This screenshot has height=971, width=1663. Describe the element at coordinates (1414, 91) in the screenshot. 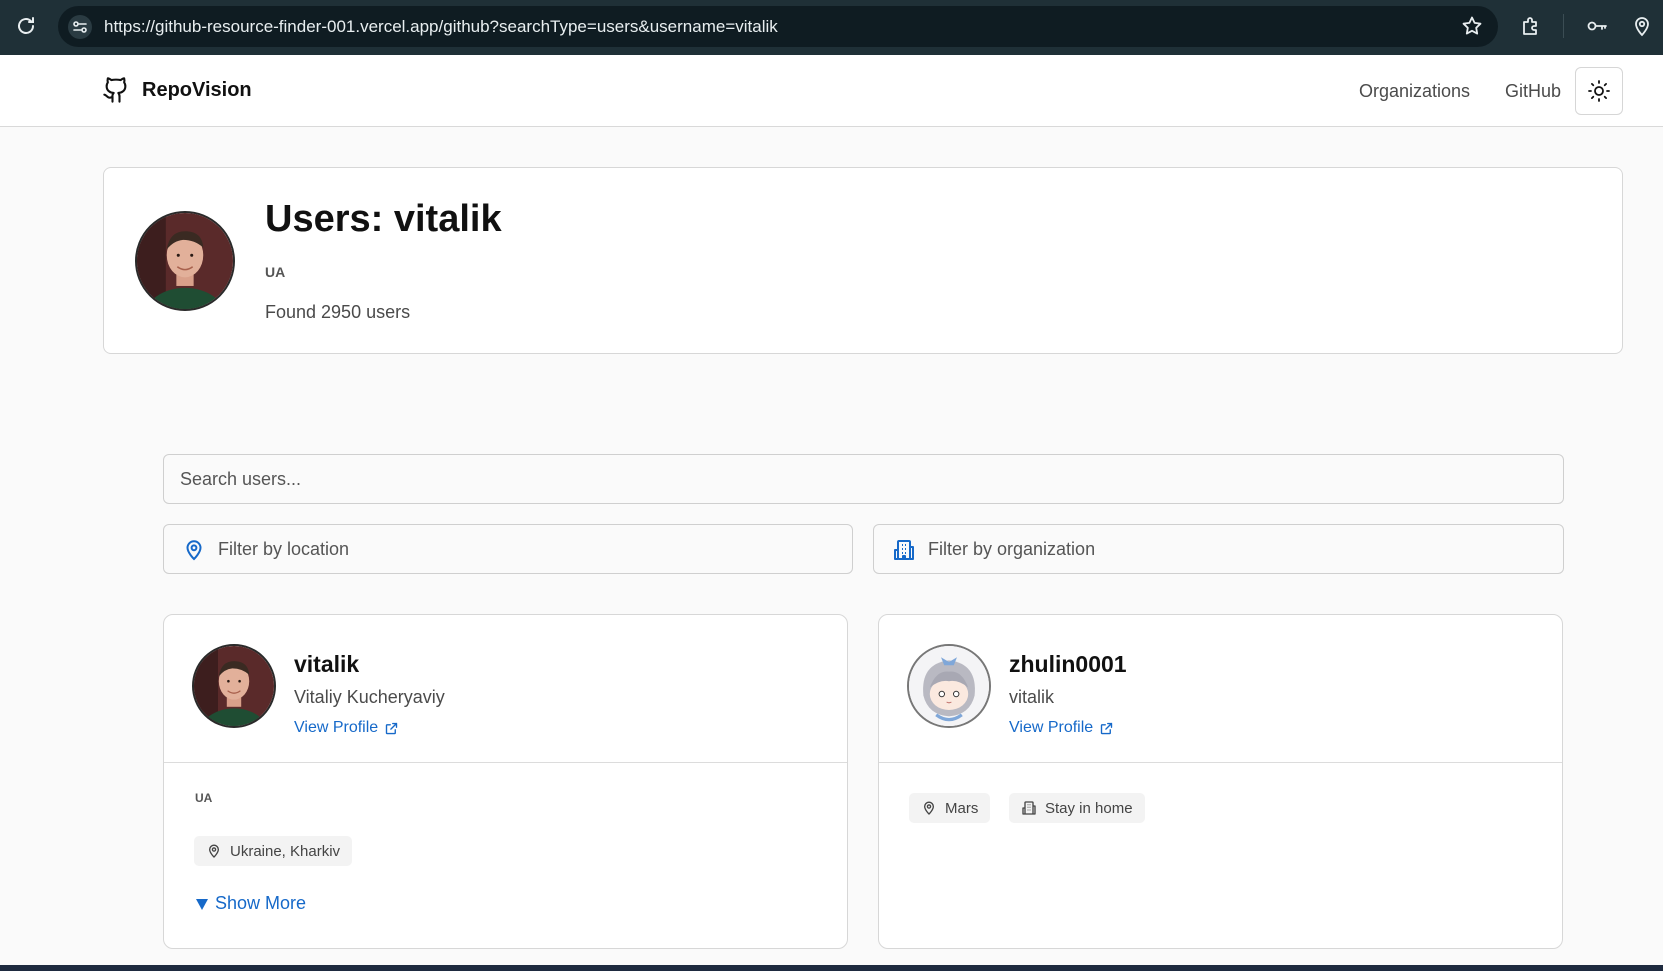

I see `nav-organizations-link: Organizations` at that location.